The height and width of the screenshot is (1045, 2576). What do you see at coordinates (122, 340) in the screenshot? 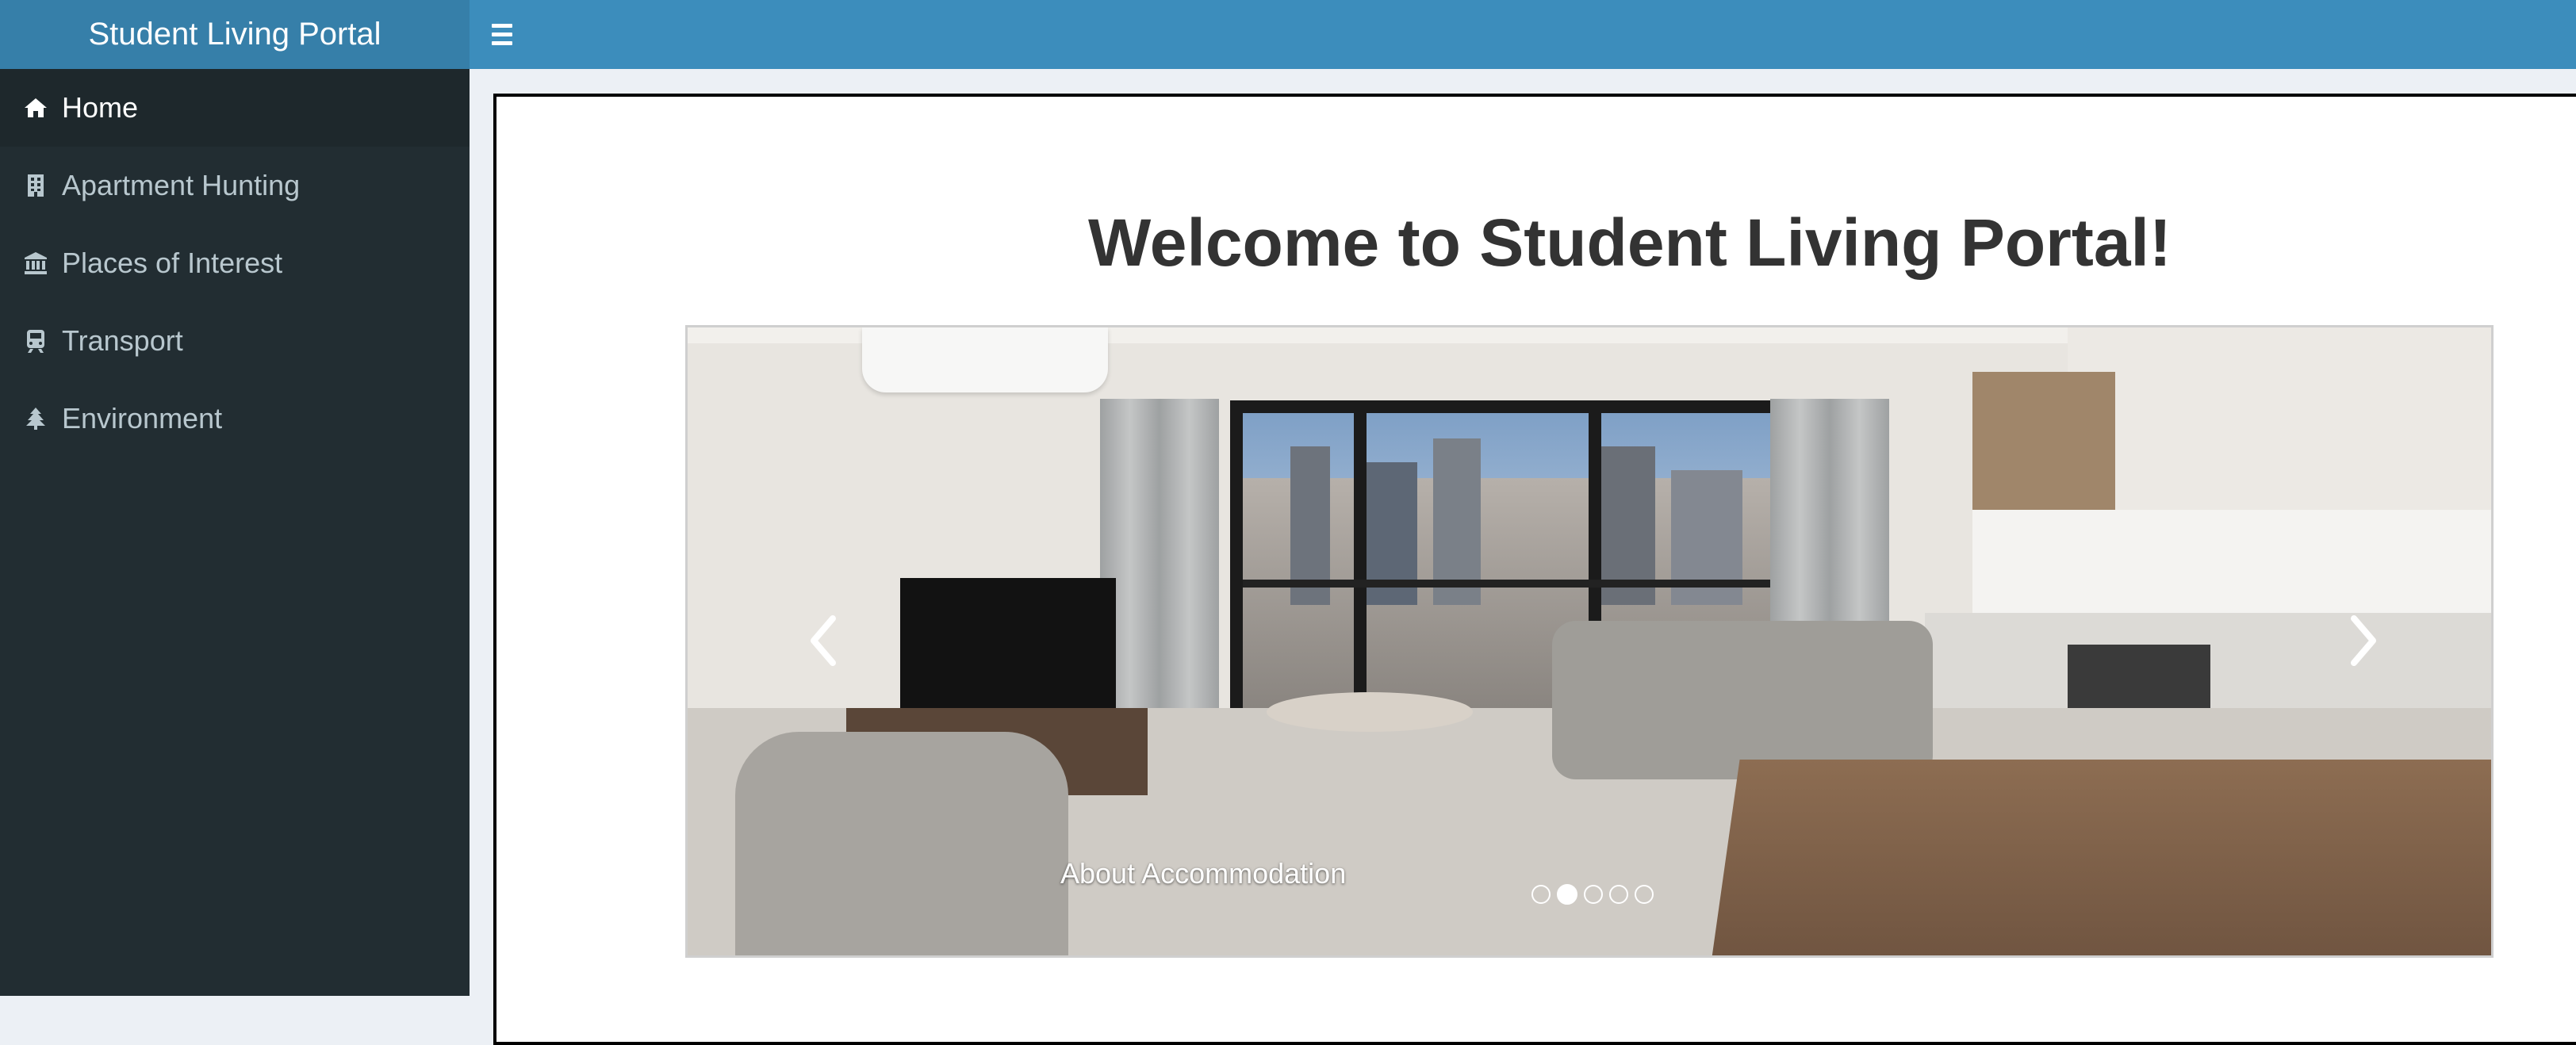
I see `sidebar-item-label: Transport` at bounding box center [122, 340].